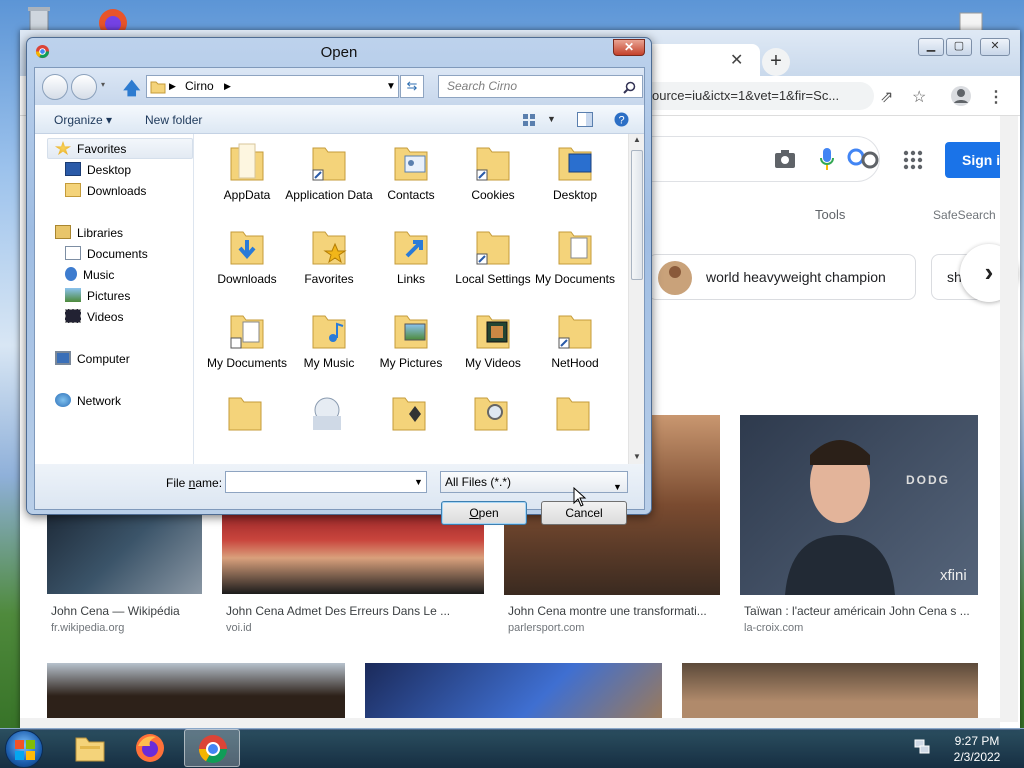  Describe the element at coordinates (534, 482) in the screenshot. I see `file-type-select: All Files (*.*) ▼` at that location.